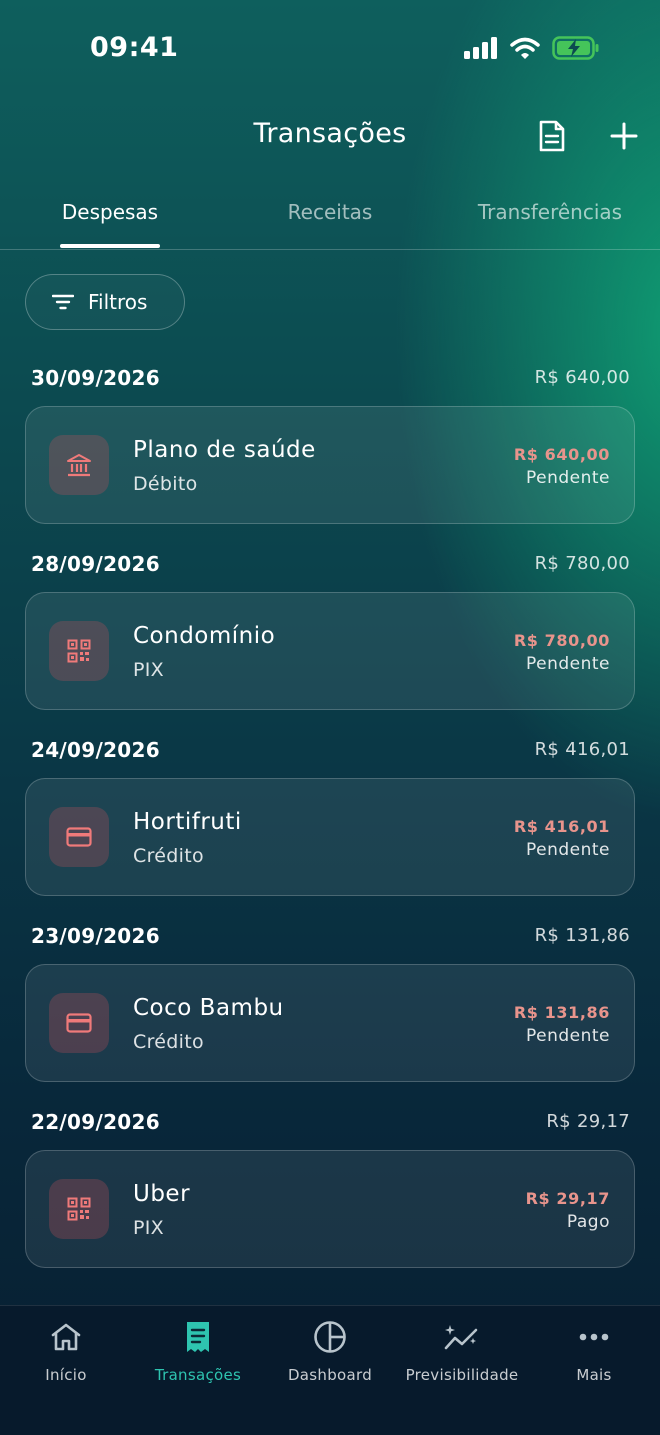  Describe the element at coordinates (63, 302) in the screenshot. I see `filter-icon` at that location.